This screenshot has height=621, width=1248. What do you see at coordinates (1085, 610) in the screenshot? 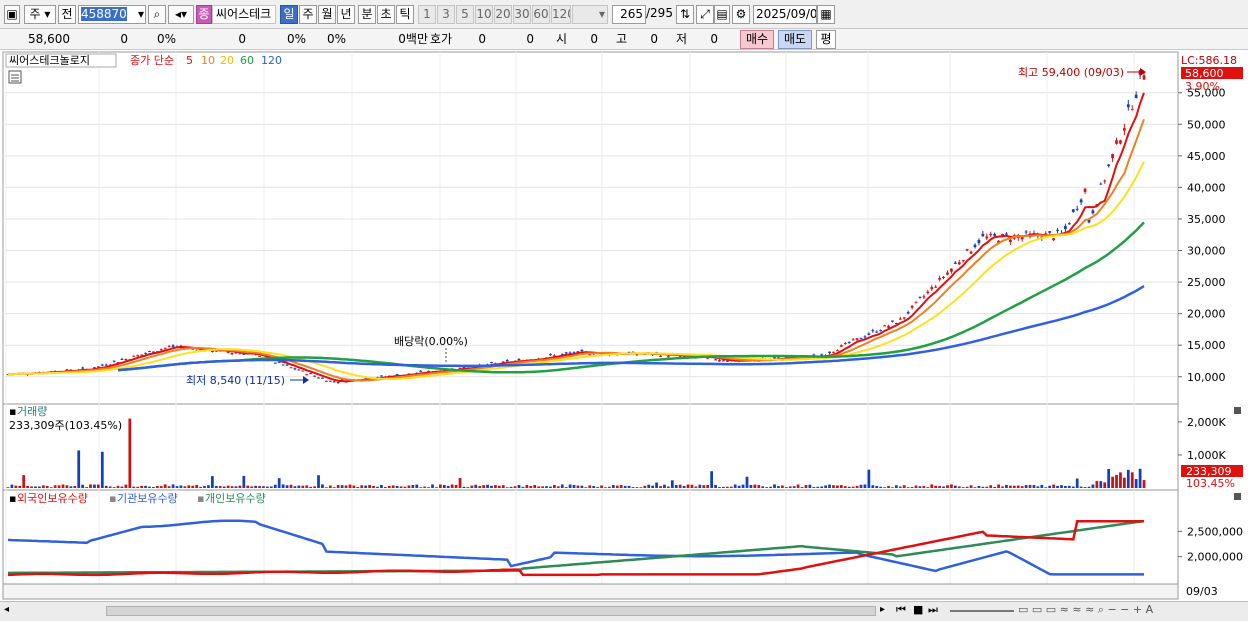
I see `tool-icons: ▭ ▭ ▭ ≈ ≈ ≈ ⌕ − − + A` at bounding box center [1085, 610].